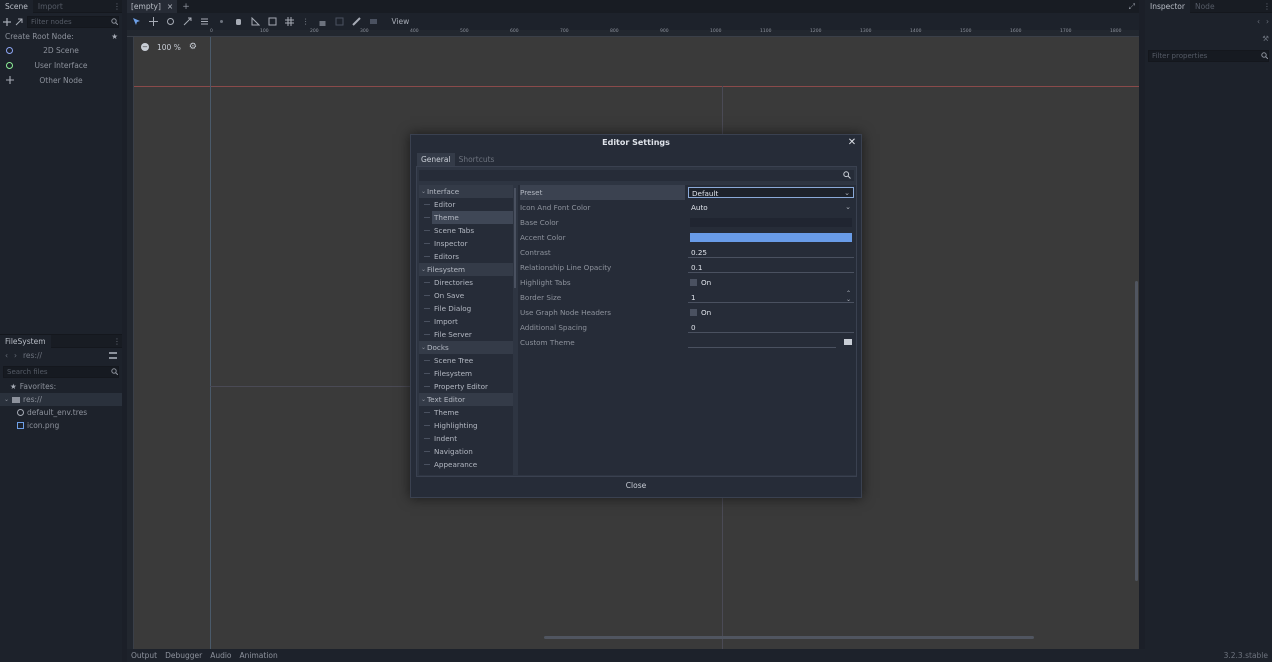  Describe the element at coordinates (848, 297) in the screenshot. I see `spin-arrows-icon: ⌃ ⌄` at that location.